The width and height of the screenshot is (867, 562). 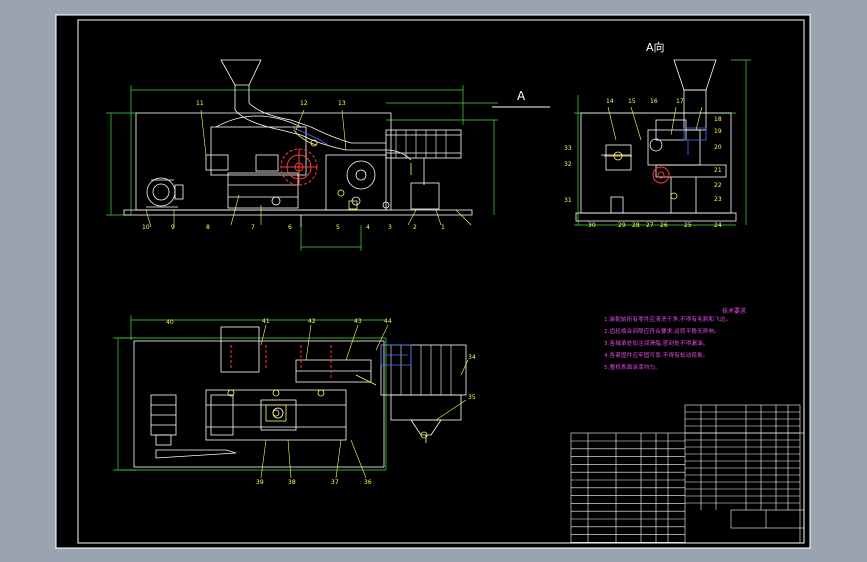 I want to click on tech-note: 4.各紧固件应牢固可靠,不得有松动现象。, so click(x=656, y=356).